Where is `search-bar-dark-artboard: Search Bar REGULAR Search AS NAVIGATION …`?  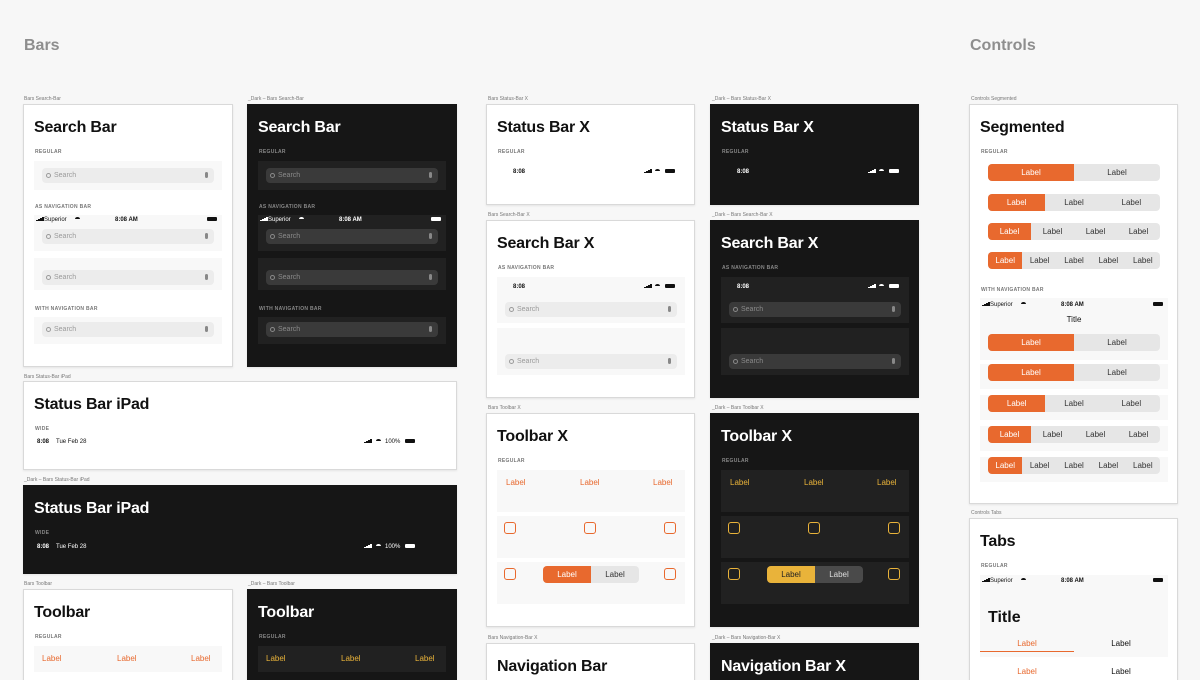
search-bar-dark-artboard: Search Bar REGULAR Search AS NAVIGATION … is located at coordinates (352, 235).